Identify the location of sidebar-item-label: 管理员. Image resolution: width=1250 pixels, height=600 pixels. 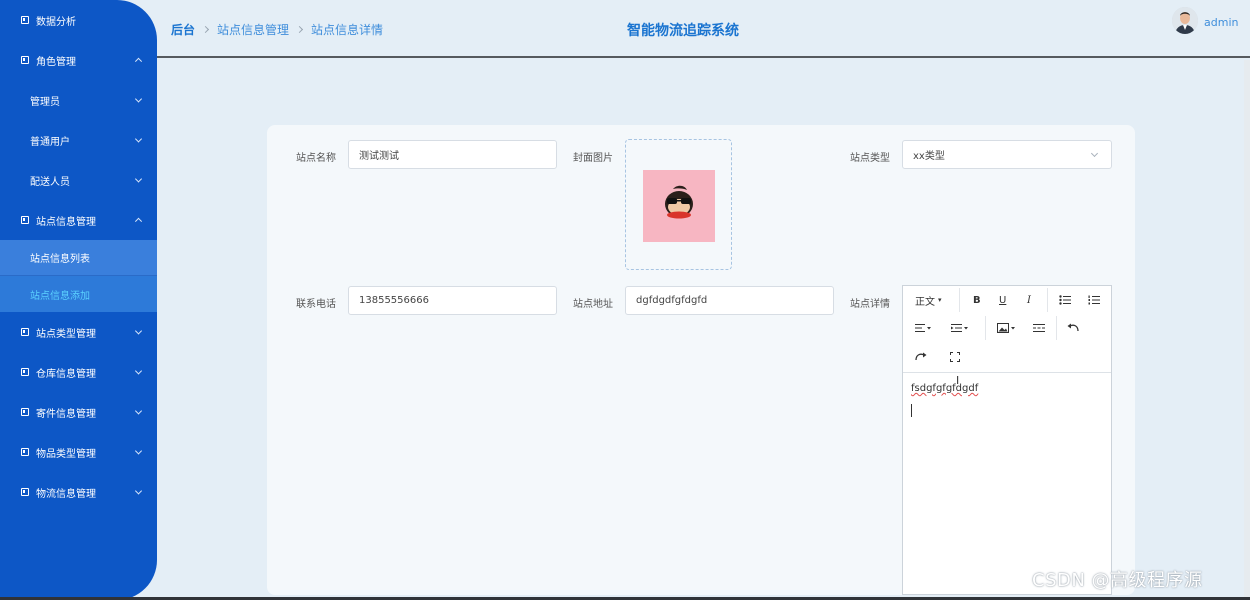
(45, 102).